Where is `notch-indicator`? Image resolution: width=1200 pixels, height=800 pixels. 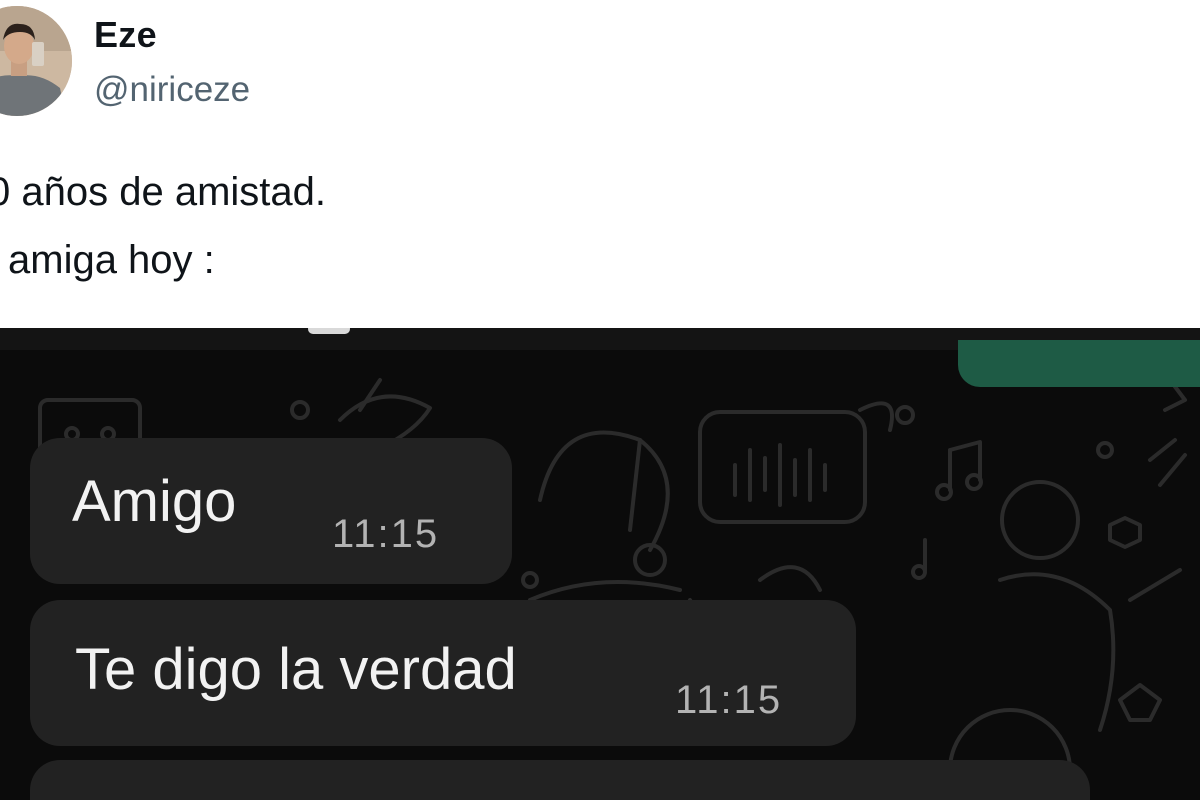 notch-indicator is located at coordinates (329, 331).